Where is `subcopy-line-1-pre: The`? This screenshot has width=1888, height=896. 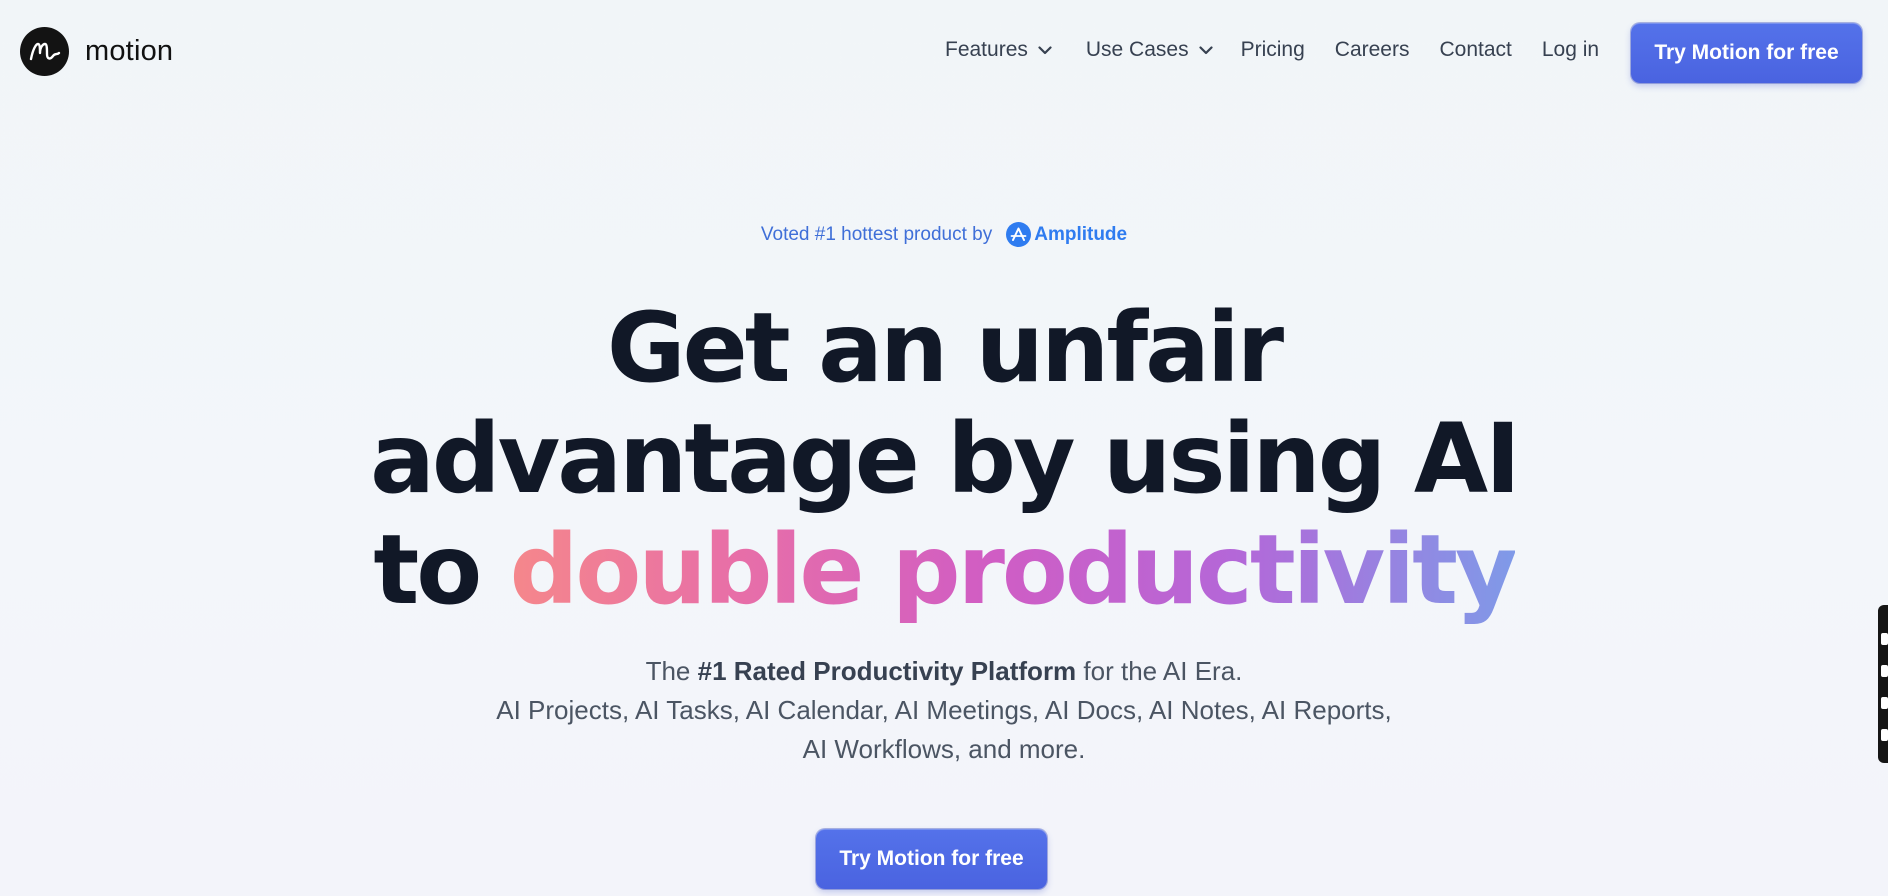 subcopy-line-1-pre: The is located at coordinates (668, 671).